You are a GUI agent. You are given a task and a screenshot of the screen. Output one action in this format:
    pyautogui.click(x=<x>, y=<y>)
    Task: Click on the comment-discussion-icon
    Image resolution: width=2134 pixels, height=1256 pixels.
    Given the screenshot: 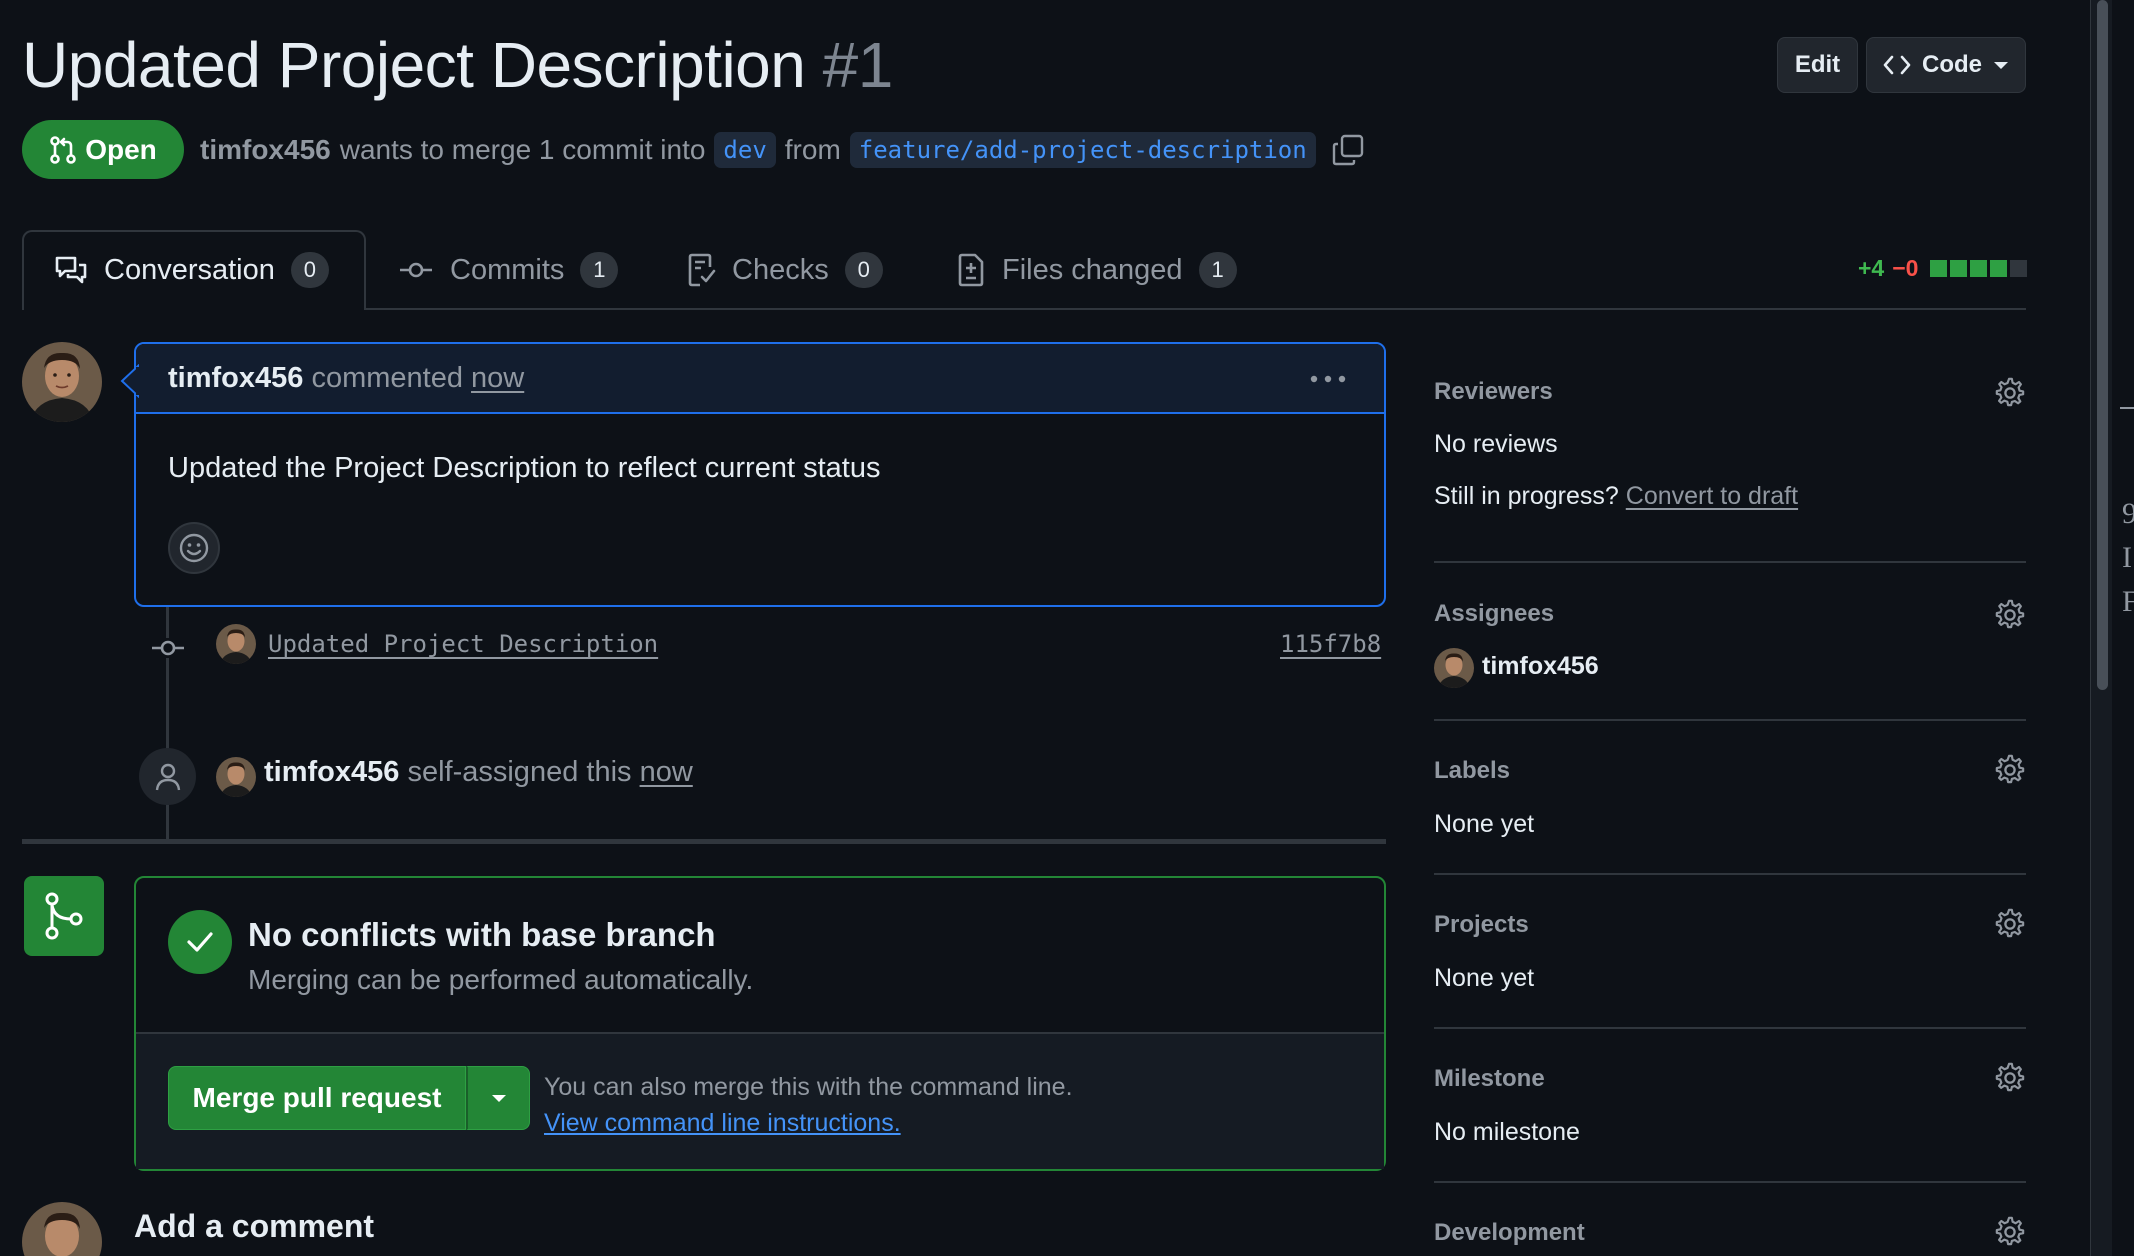 What is the action you would take?
    pyautogui.click(x=71, y=270)
    